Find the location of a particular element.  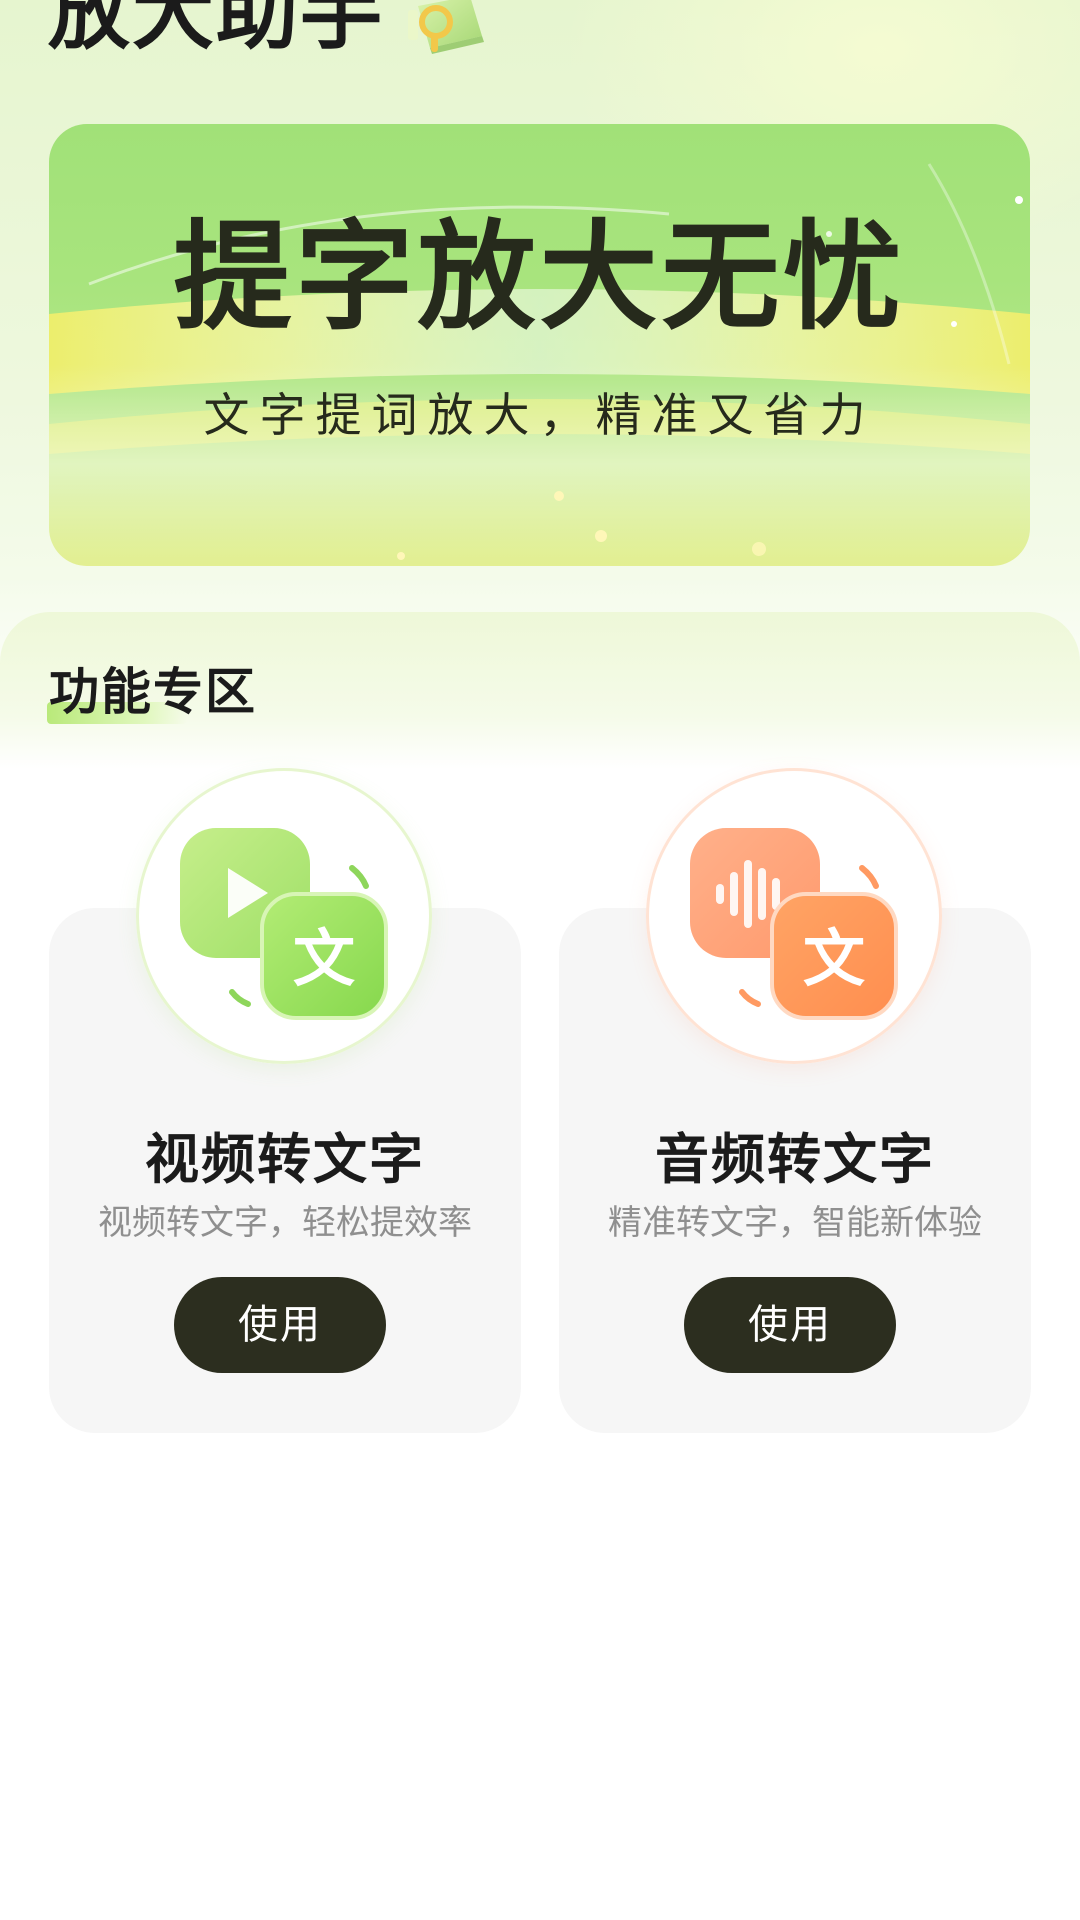

section-header: 功能专区 is located at coordinates (152, 693).